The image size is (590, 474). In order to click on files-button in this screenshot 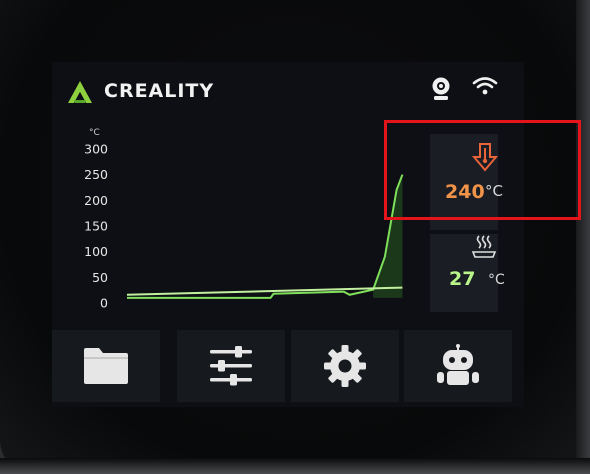, I will do `click(106, 366)`.